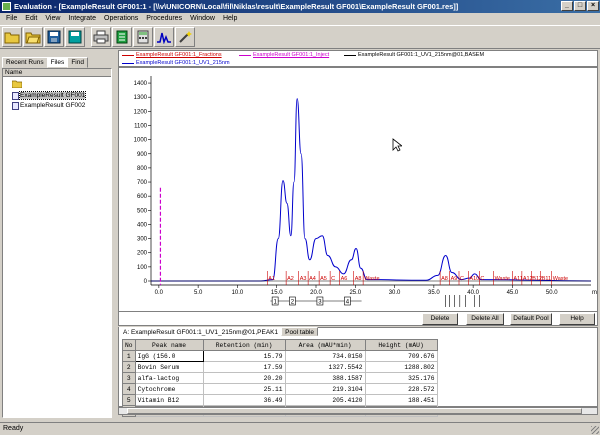 The width and height of the screenshot is (600, 435). I want to click on cell-retention: 15.79, so click(244, 356).